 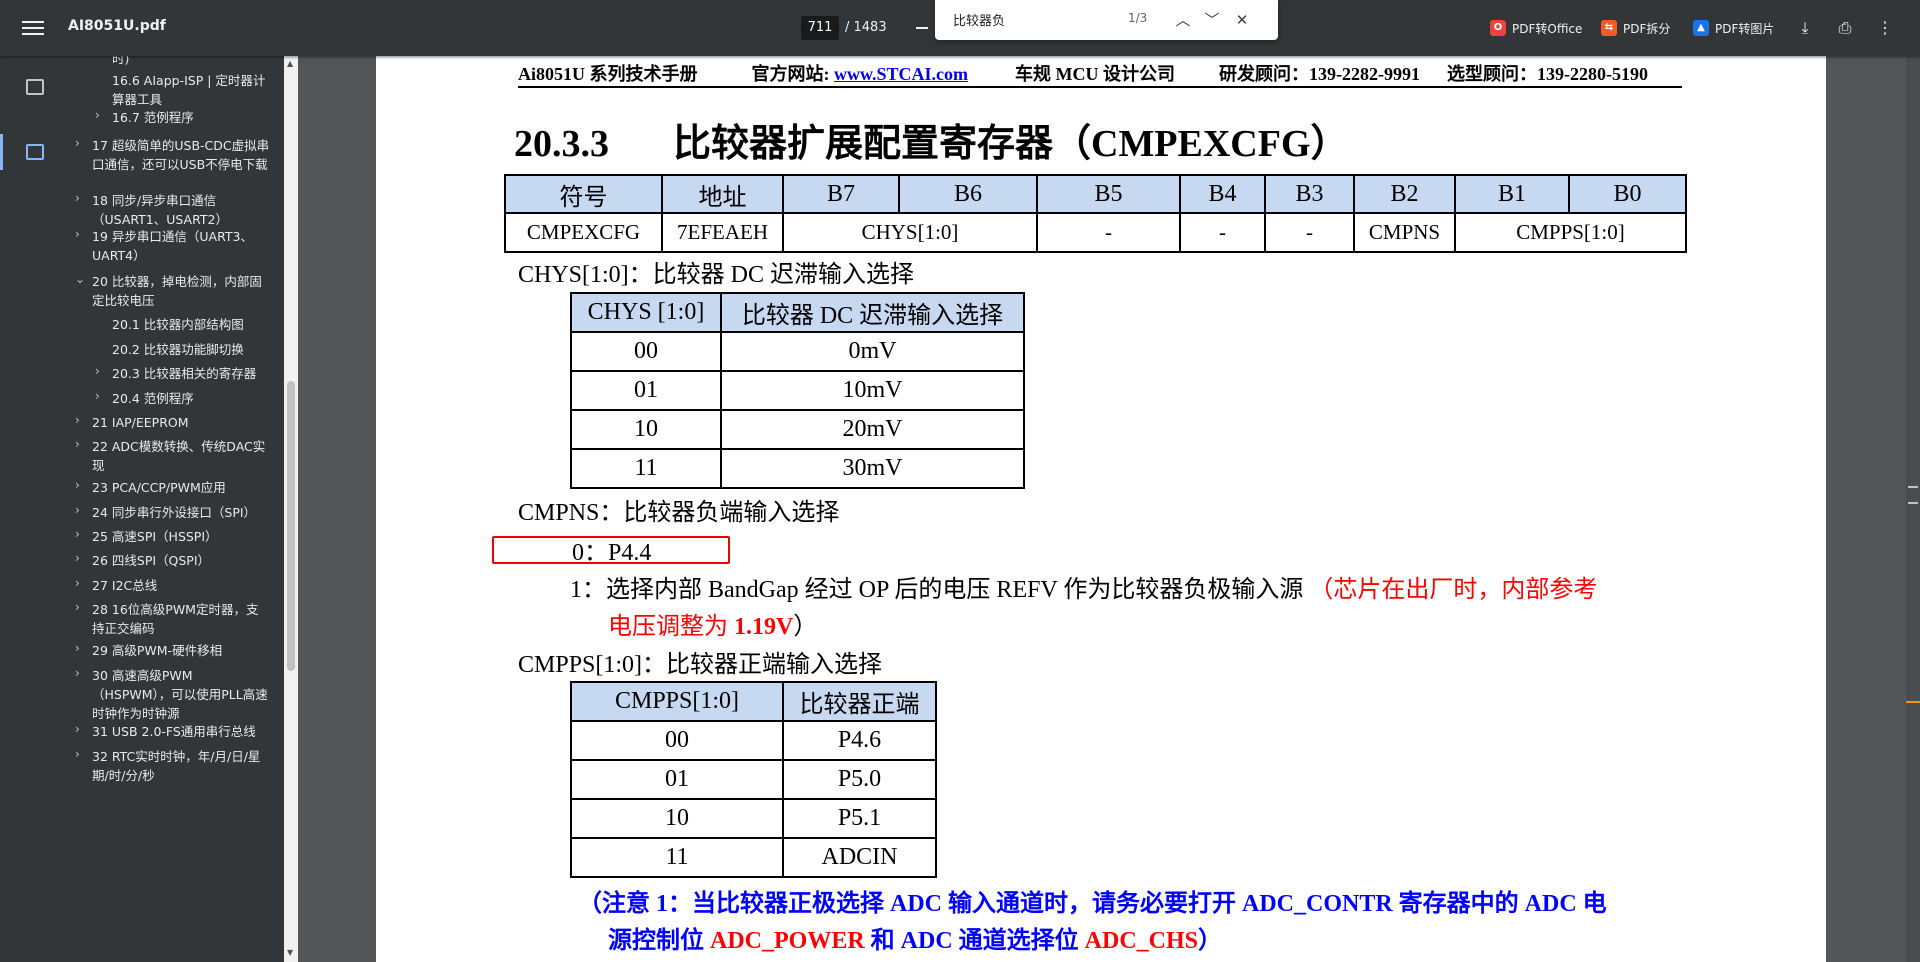 What do you see at coordinates (181, 560) in the screenshot?
I see `outline-item: 26 四线SPI（QSPI）` at bounding box center [181, 560].